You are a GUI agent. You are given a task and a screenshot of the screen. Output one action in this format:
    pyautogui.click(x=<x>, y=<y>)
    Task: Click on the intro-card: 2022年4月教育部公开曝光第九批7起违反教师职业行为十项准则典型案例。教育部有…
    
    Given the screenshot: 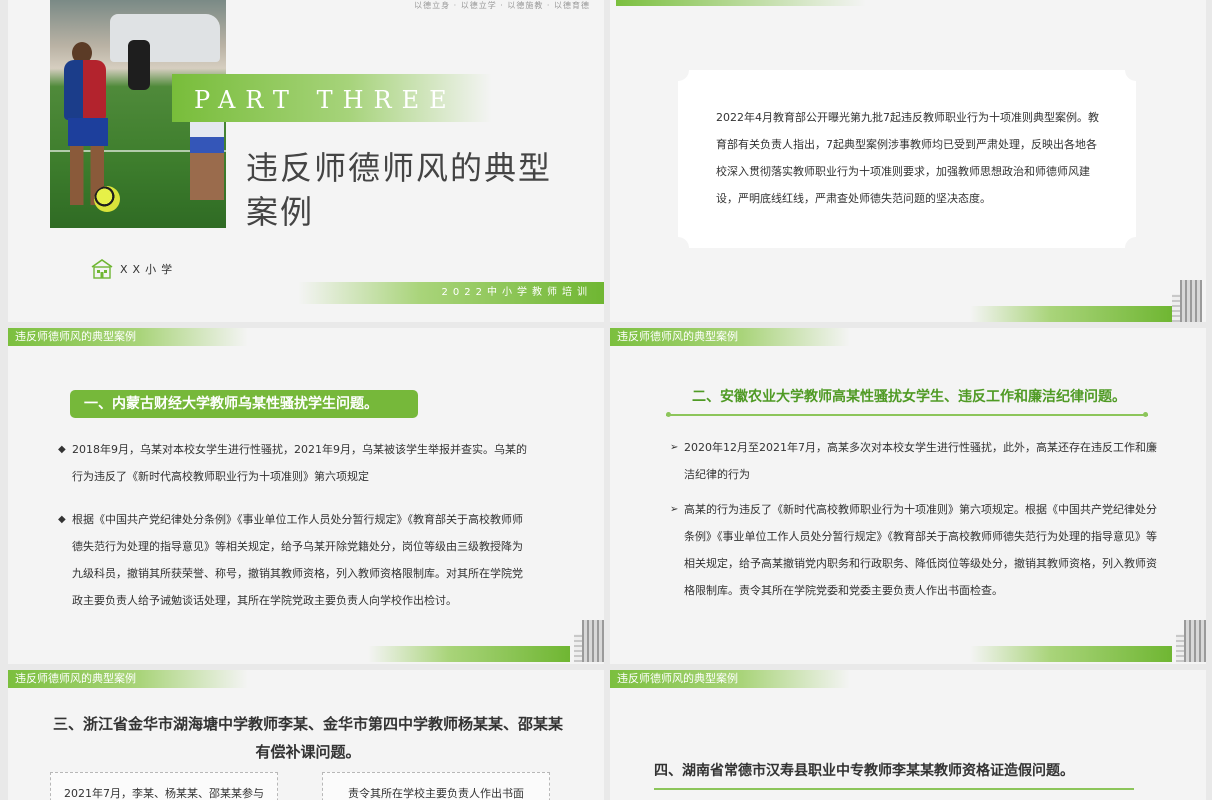 What is the action you would take?
    pyautogui.click(x=901, y=159)
    